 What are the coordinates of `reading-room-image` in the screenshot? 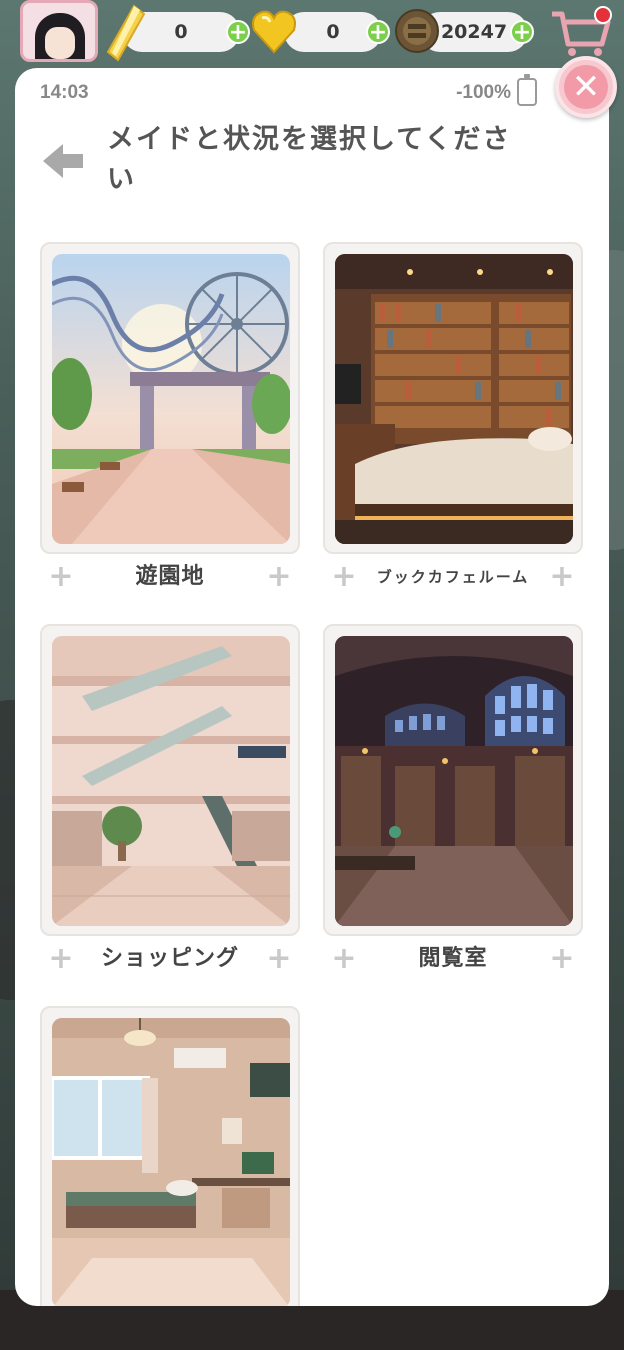 It's located at (454, 781).